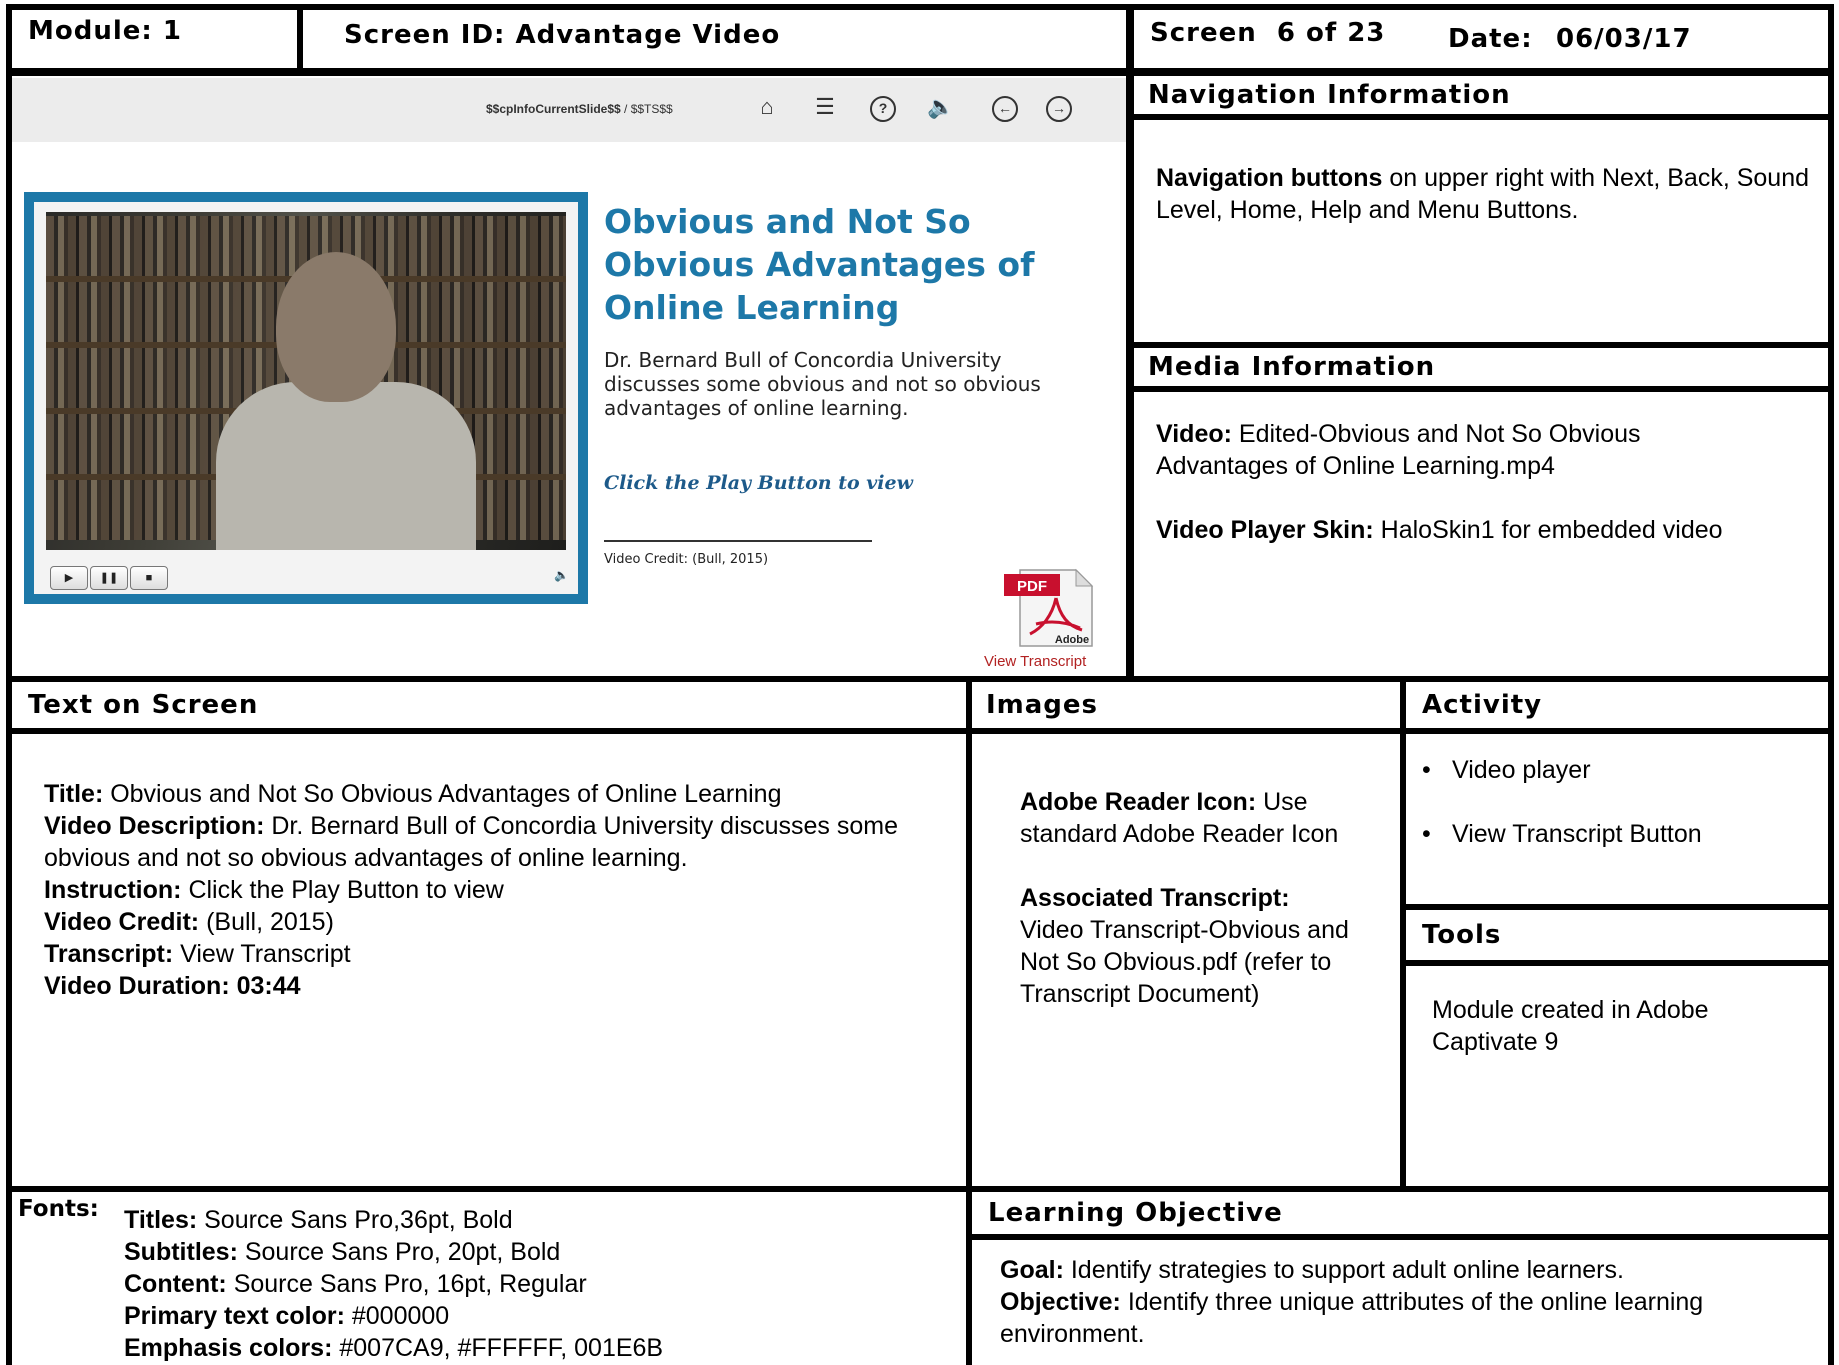 This screenshot has width=1839, height=1365. What do you see at coordinates (920, 679) in the screenshot?
I see `middle-top-line` at bounding box center [920, 679].